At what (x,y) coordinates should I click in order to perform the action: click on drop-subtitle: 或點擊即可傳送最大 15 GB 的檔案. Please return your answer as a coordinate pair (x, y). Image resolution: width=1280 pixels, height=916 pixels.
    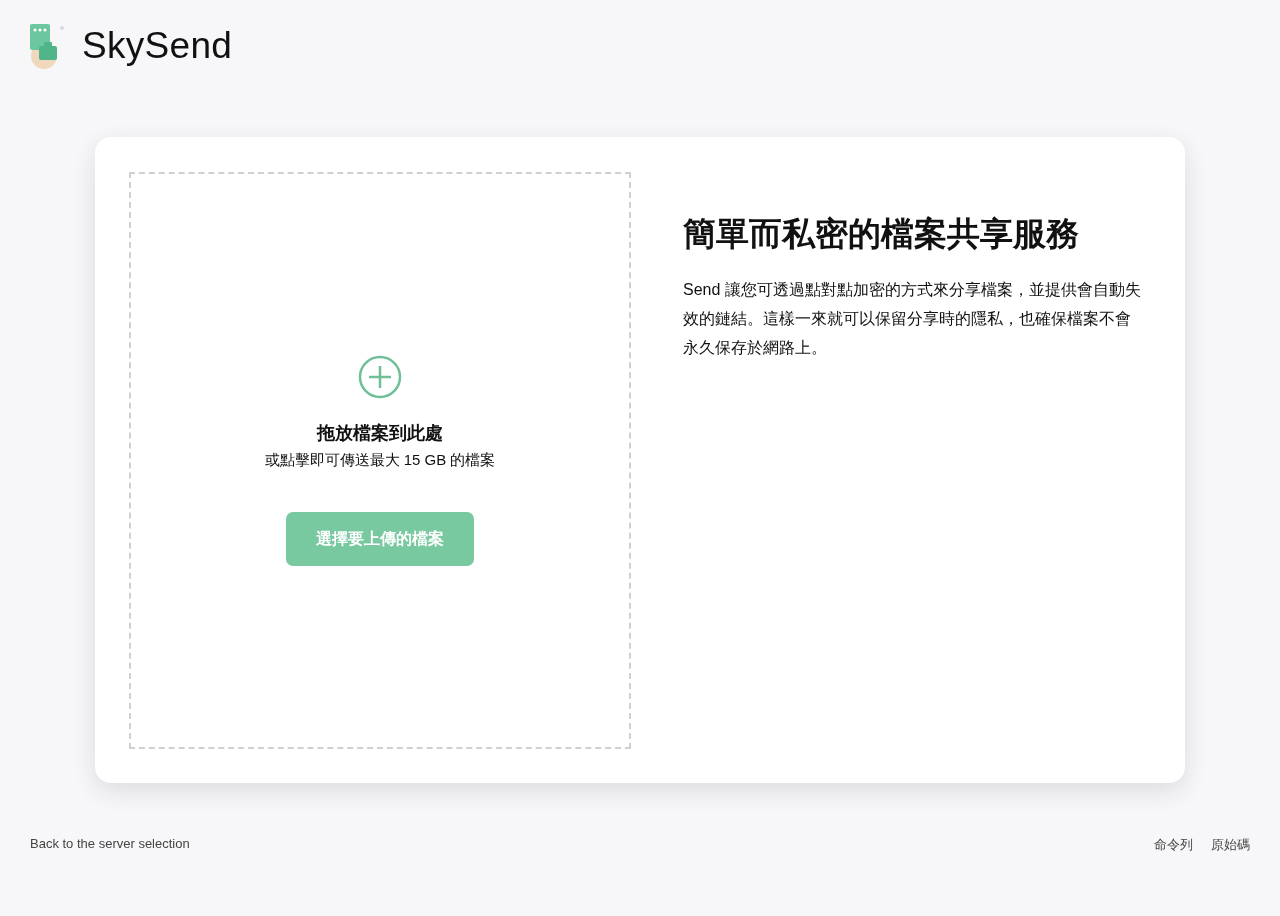
    Looking at the image, I should click on (380, 460).